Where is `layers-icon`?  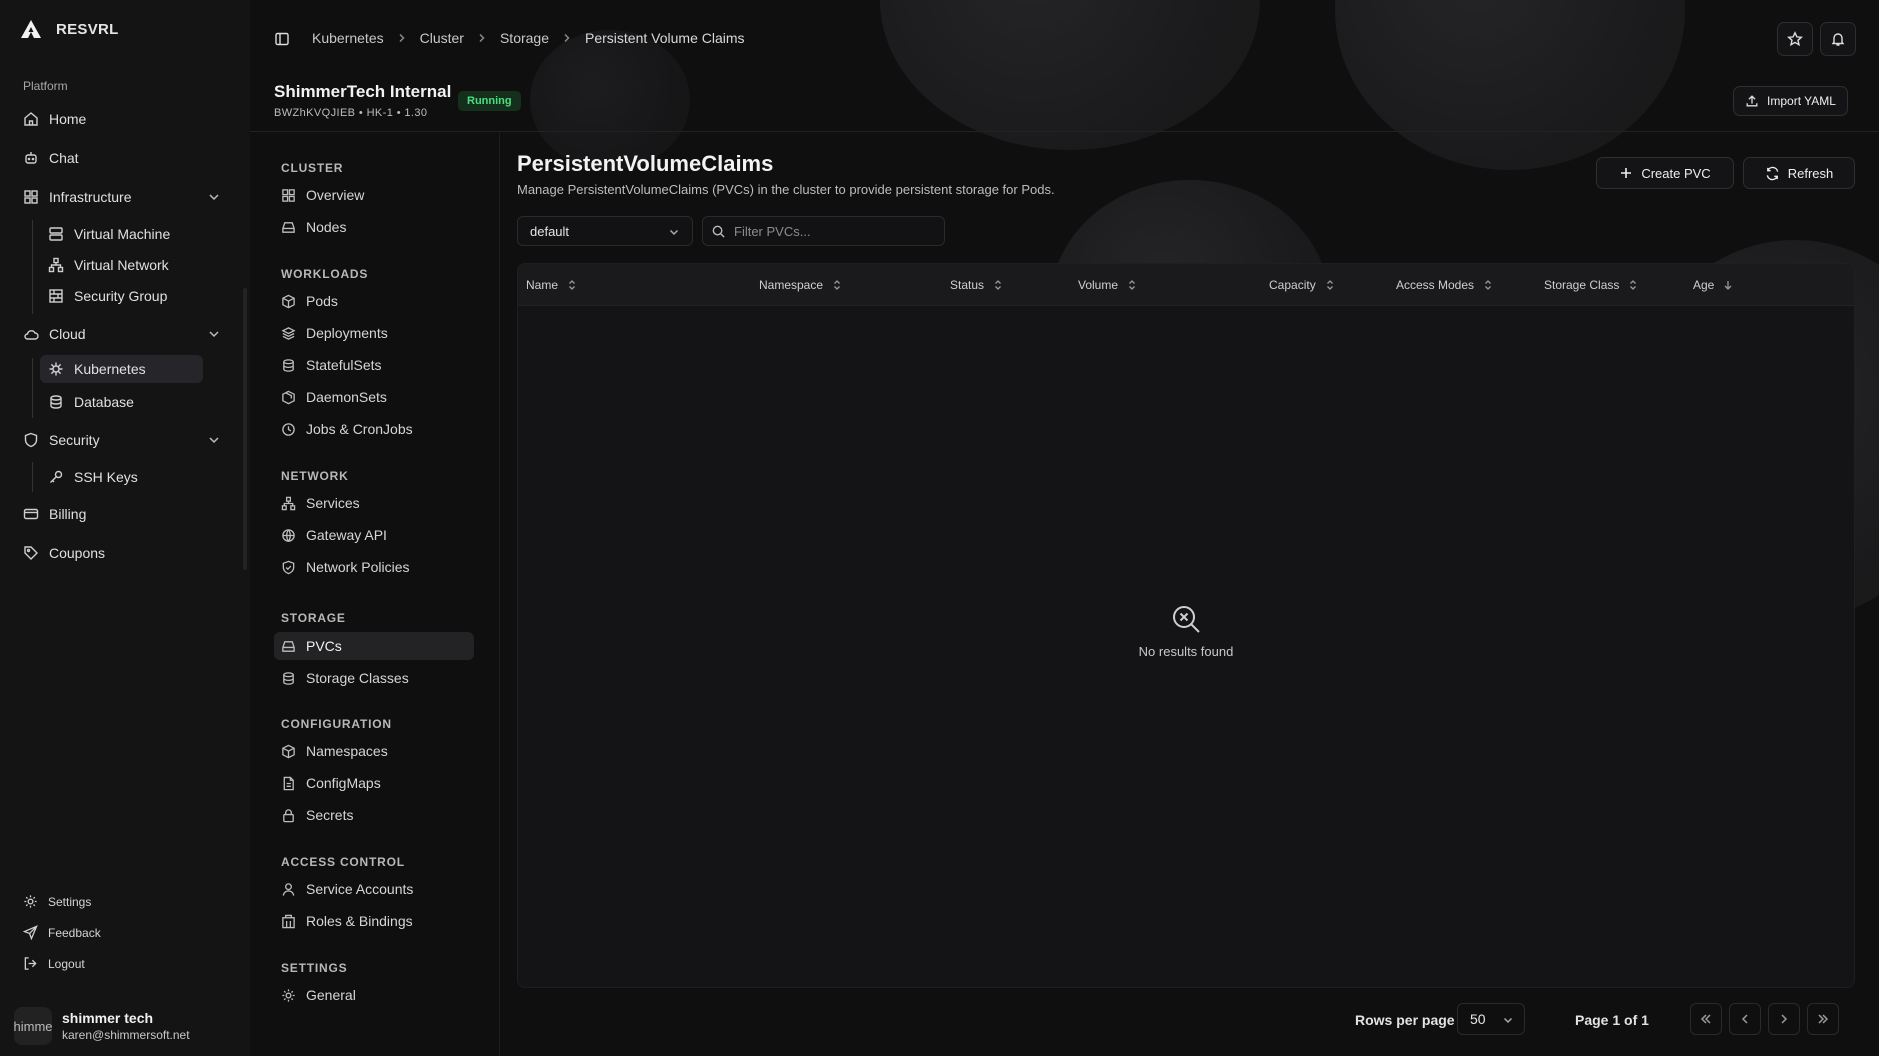 layers-icon is located at coordinates (288, 333).